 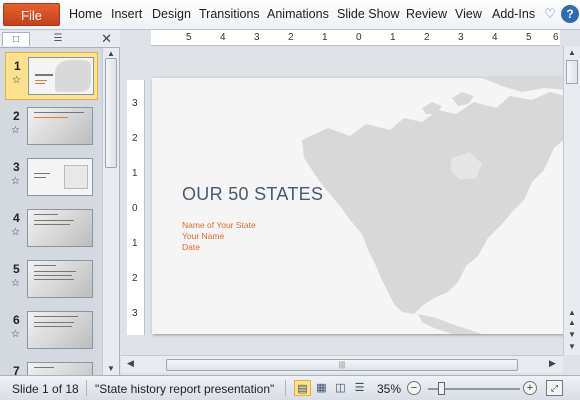 What do you see at coordinates (570, 14) in the screenshot?
I see `help-icon: ?` at bounding box center [570, 14].